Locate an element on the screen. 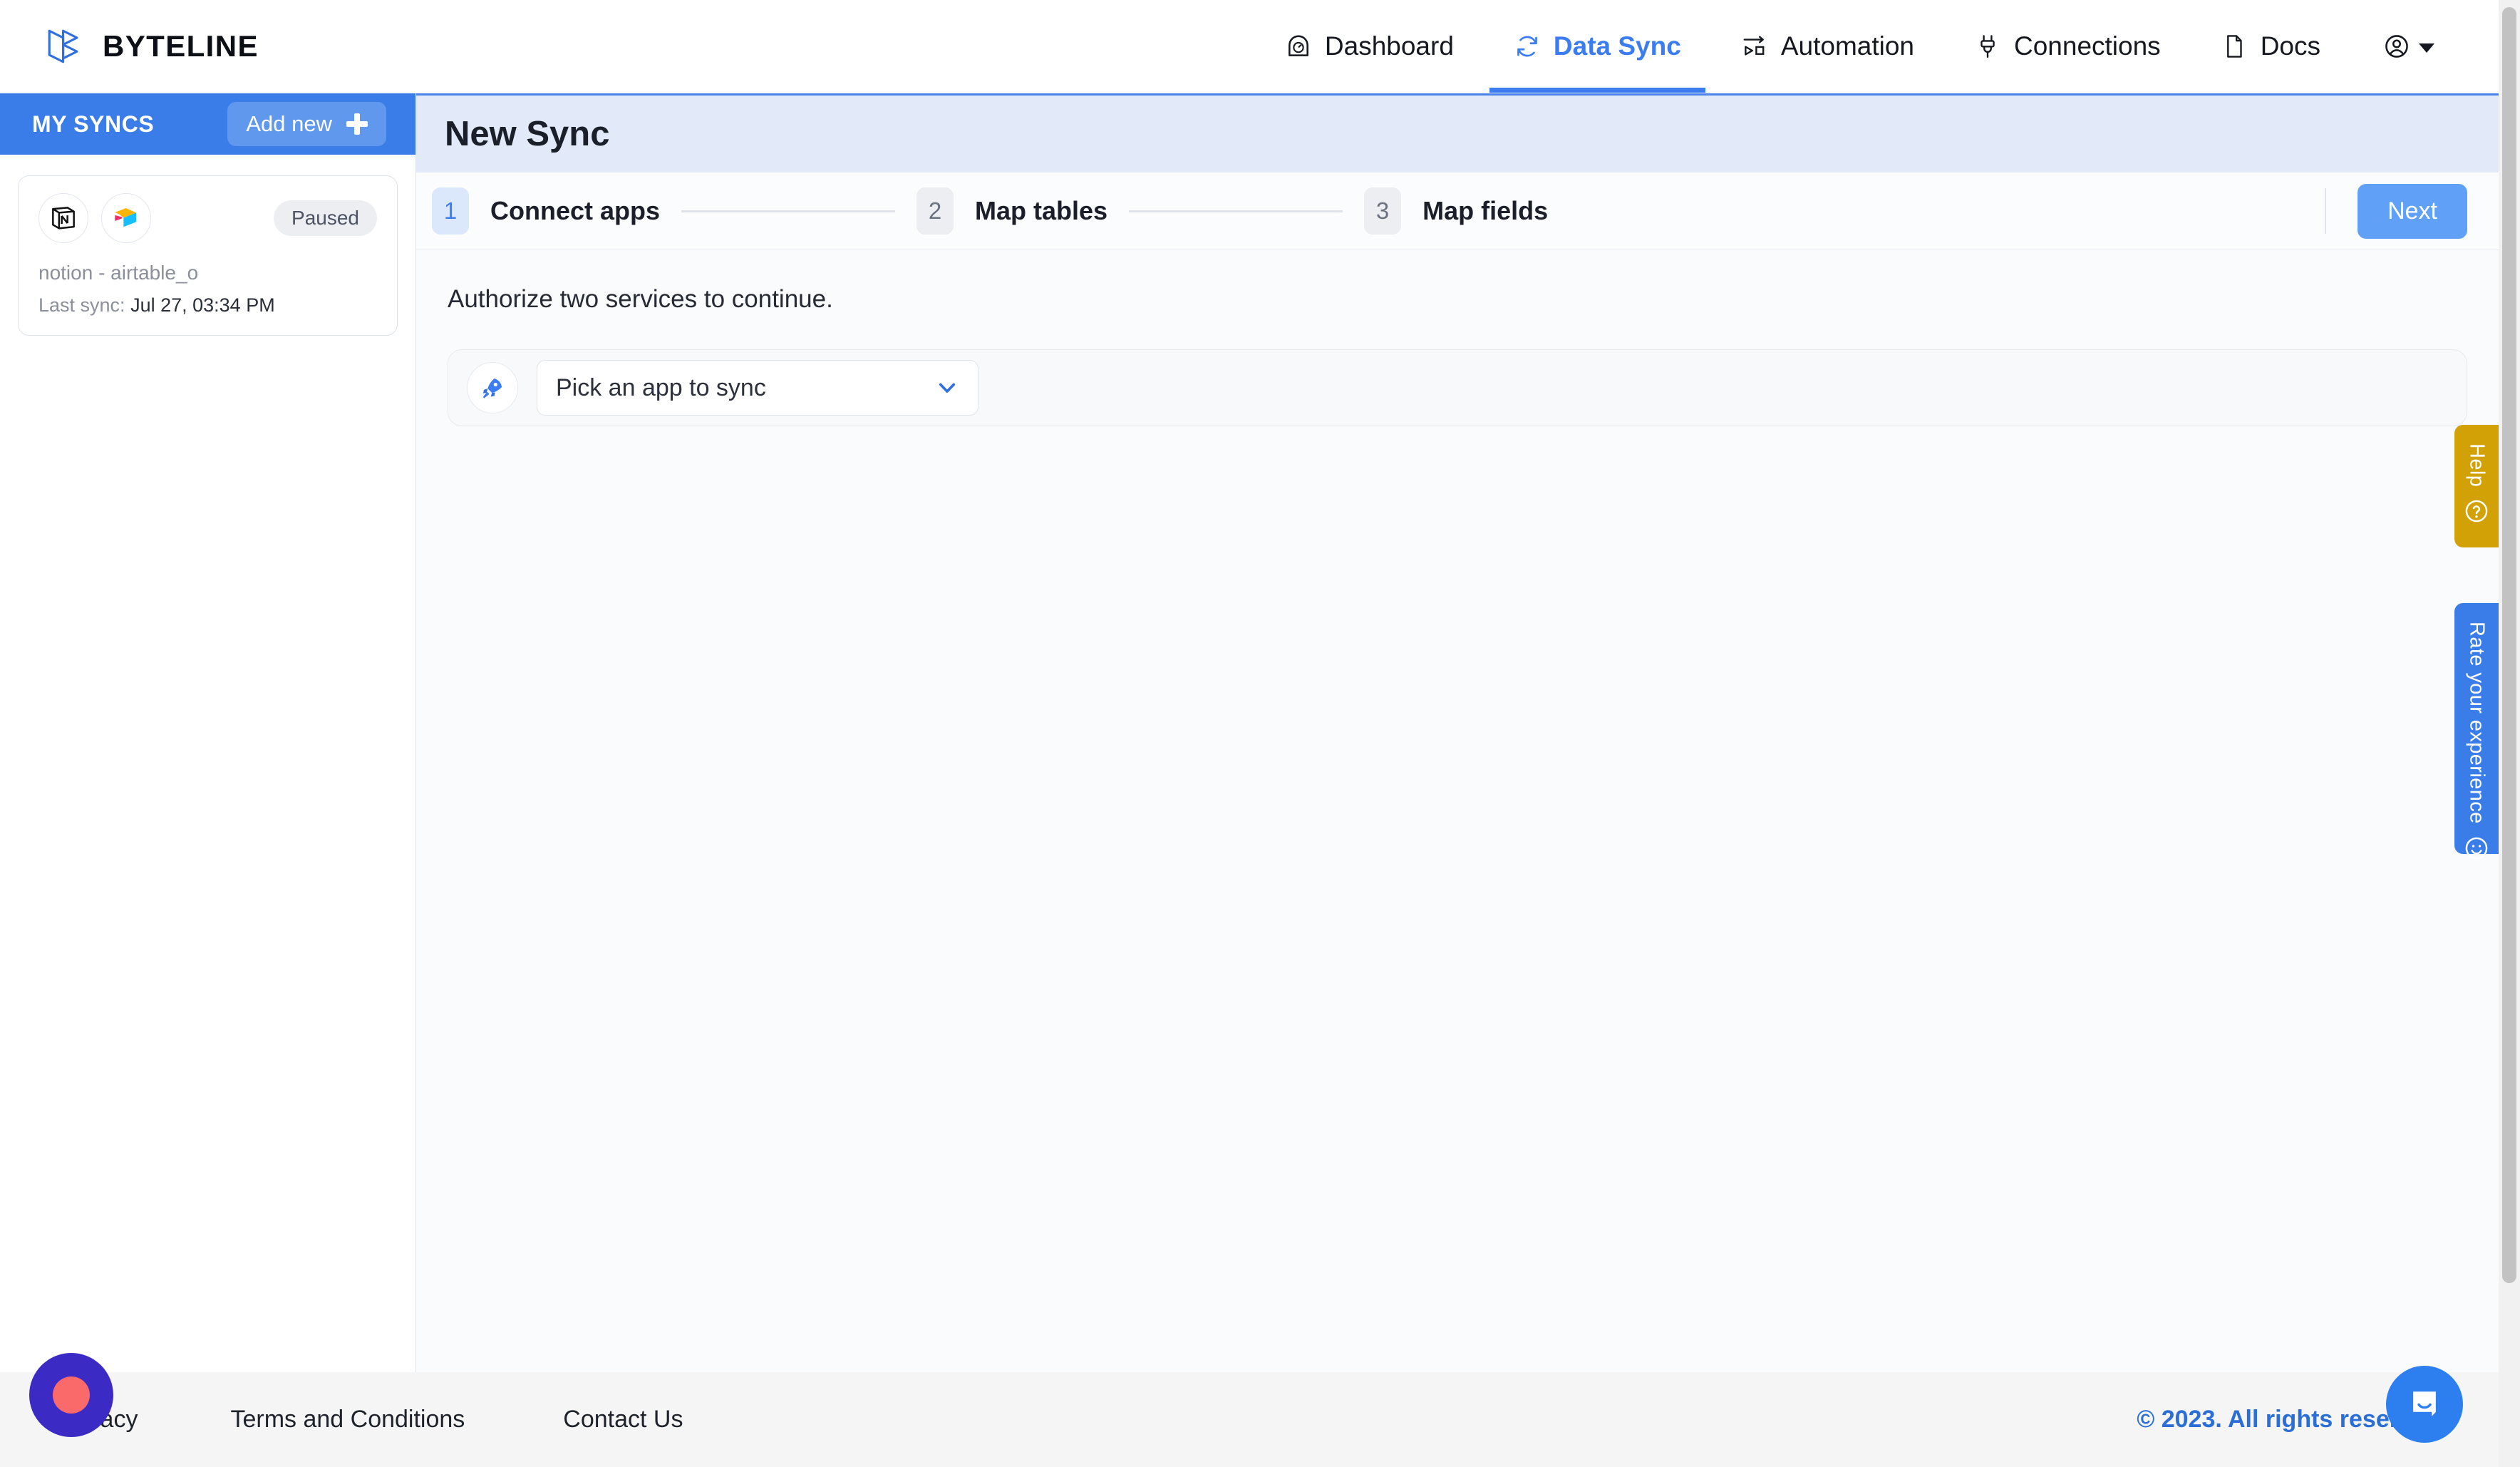 The height and width of the screenshot is (1467, 2520). step-map-tables: 2 Map tables is located at coordinates (1011, 211).